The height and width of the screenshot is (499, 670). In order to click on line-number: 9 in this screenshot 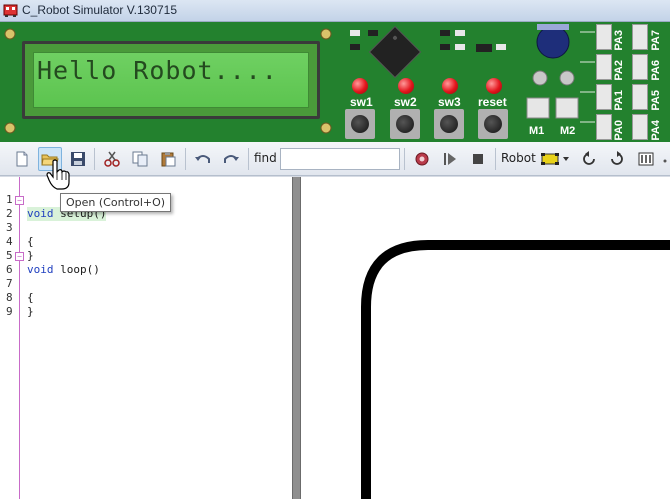, I will do `click(9, 311)`.